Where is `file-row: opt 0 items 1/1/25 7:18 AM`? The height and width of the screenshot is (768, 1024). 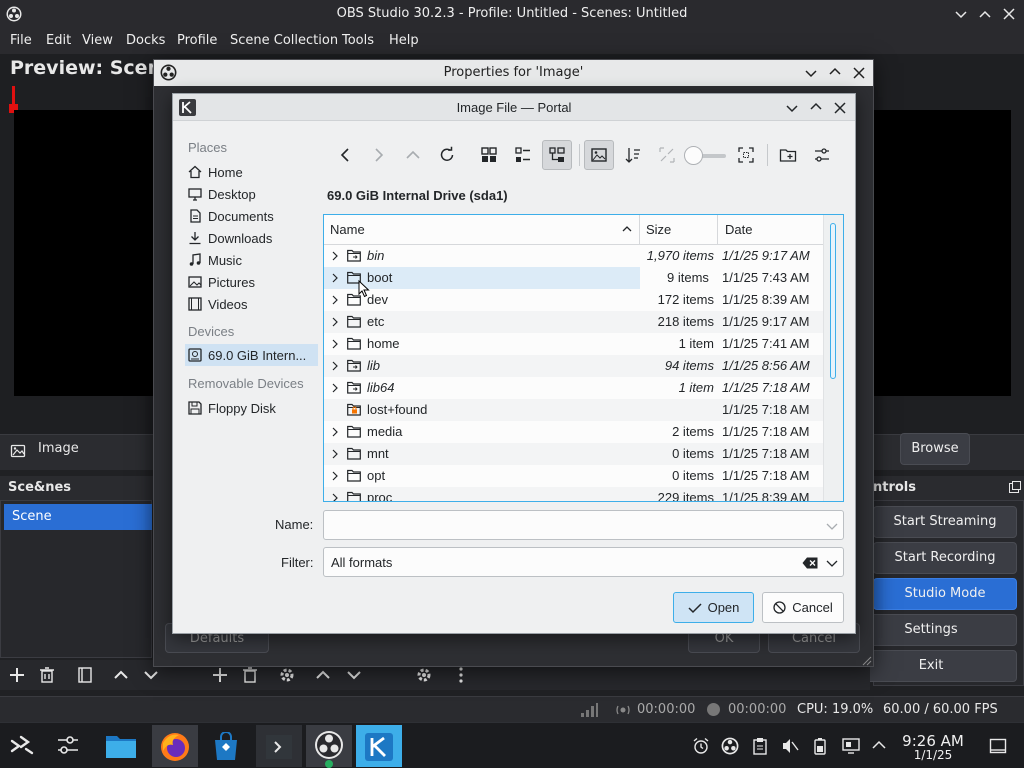
file-row: opt 0 items 1/1/25 7:18 AM is located at coordinates (573, 476).